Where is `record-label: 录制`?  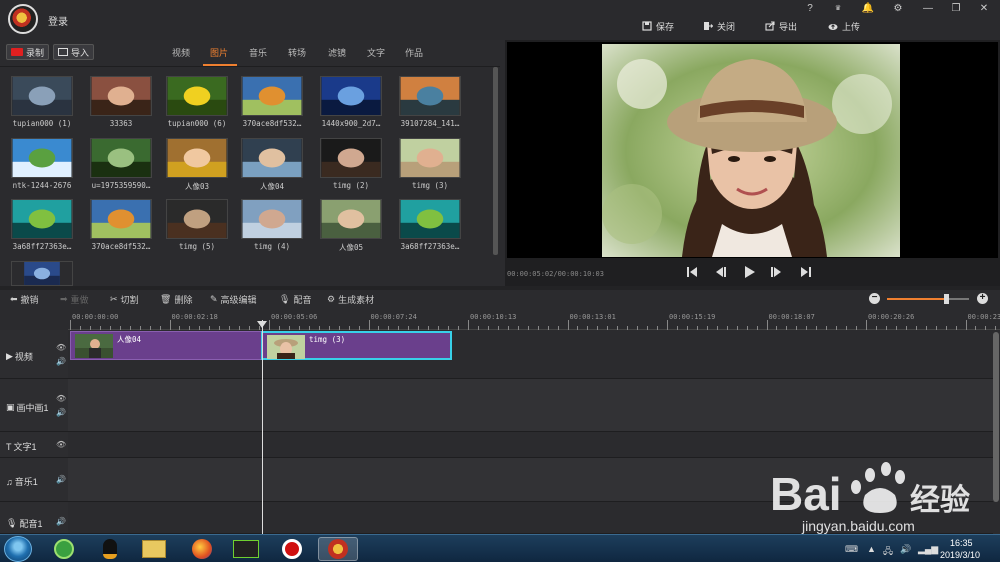 record-label: 录制 is located at coordinates (35, 52).